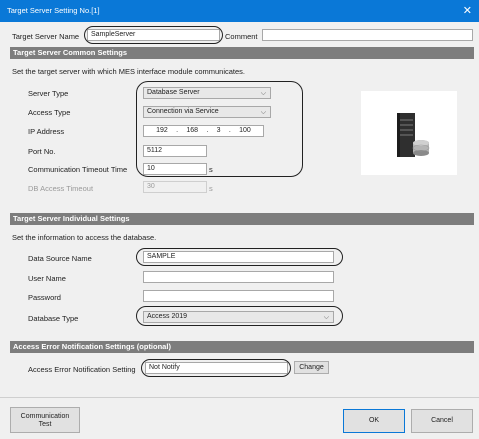 The width and height of the screenshot is (479, 439). Describe the element at coordinates (409, 133) in the screenshot. I see `database-server-icon` at that location.